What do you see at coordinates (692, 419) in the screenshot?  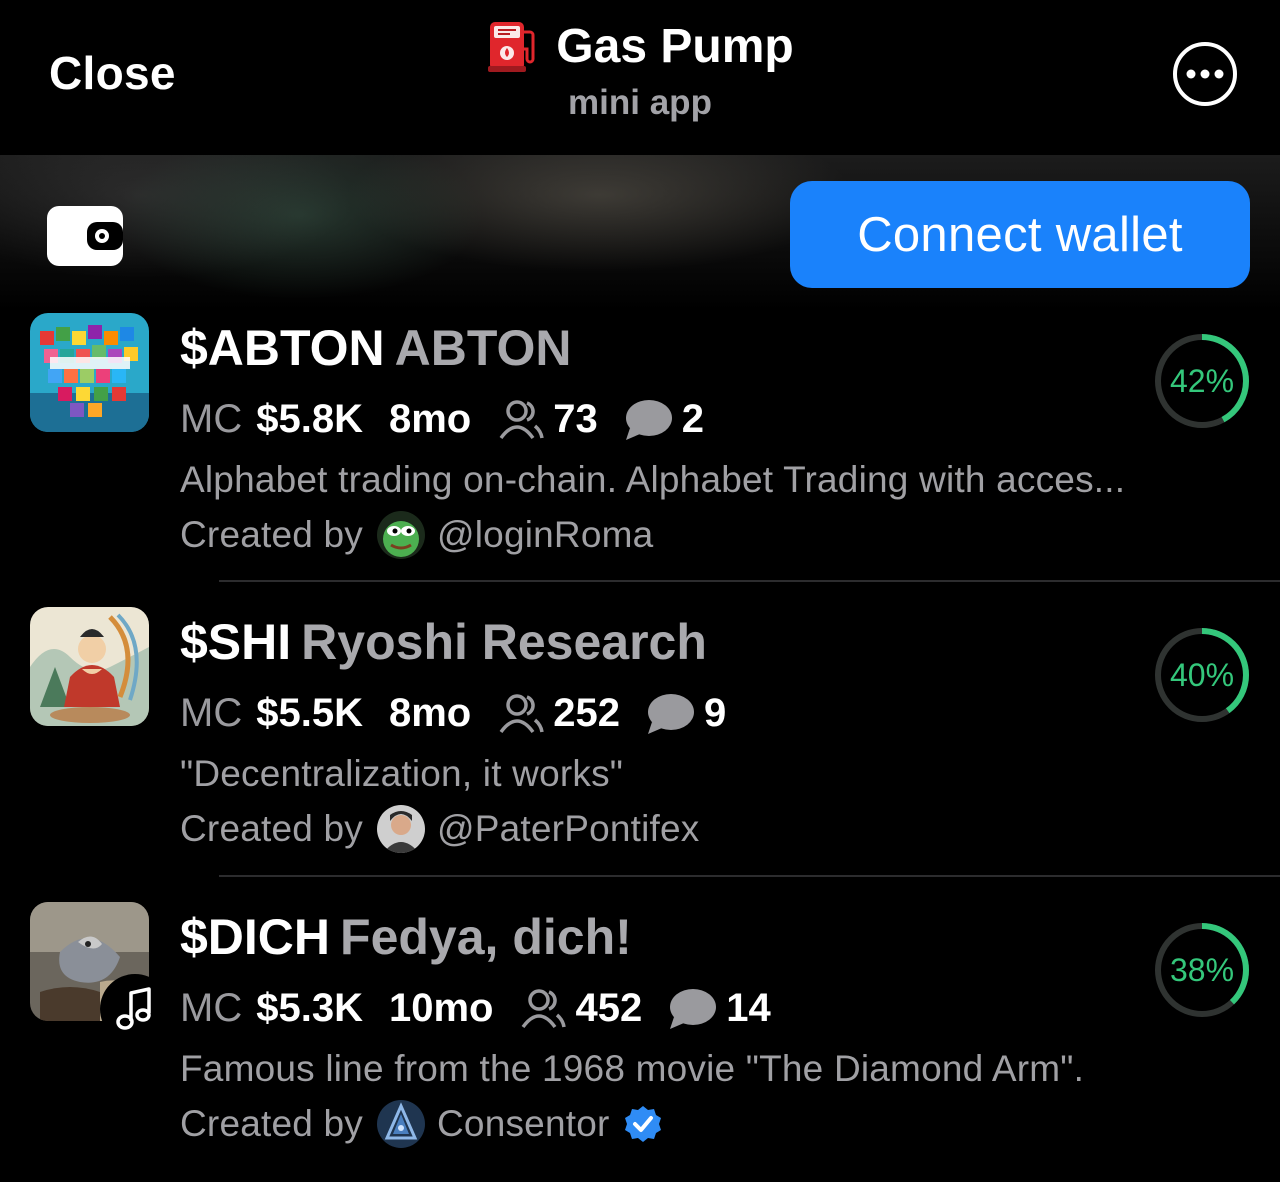 I see `comments-count: 2` at bounding box center [692, 419].